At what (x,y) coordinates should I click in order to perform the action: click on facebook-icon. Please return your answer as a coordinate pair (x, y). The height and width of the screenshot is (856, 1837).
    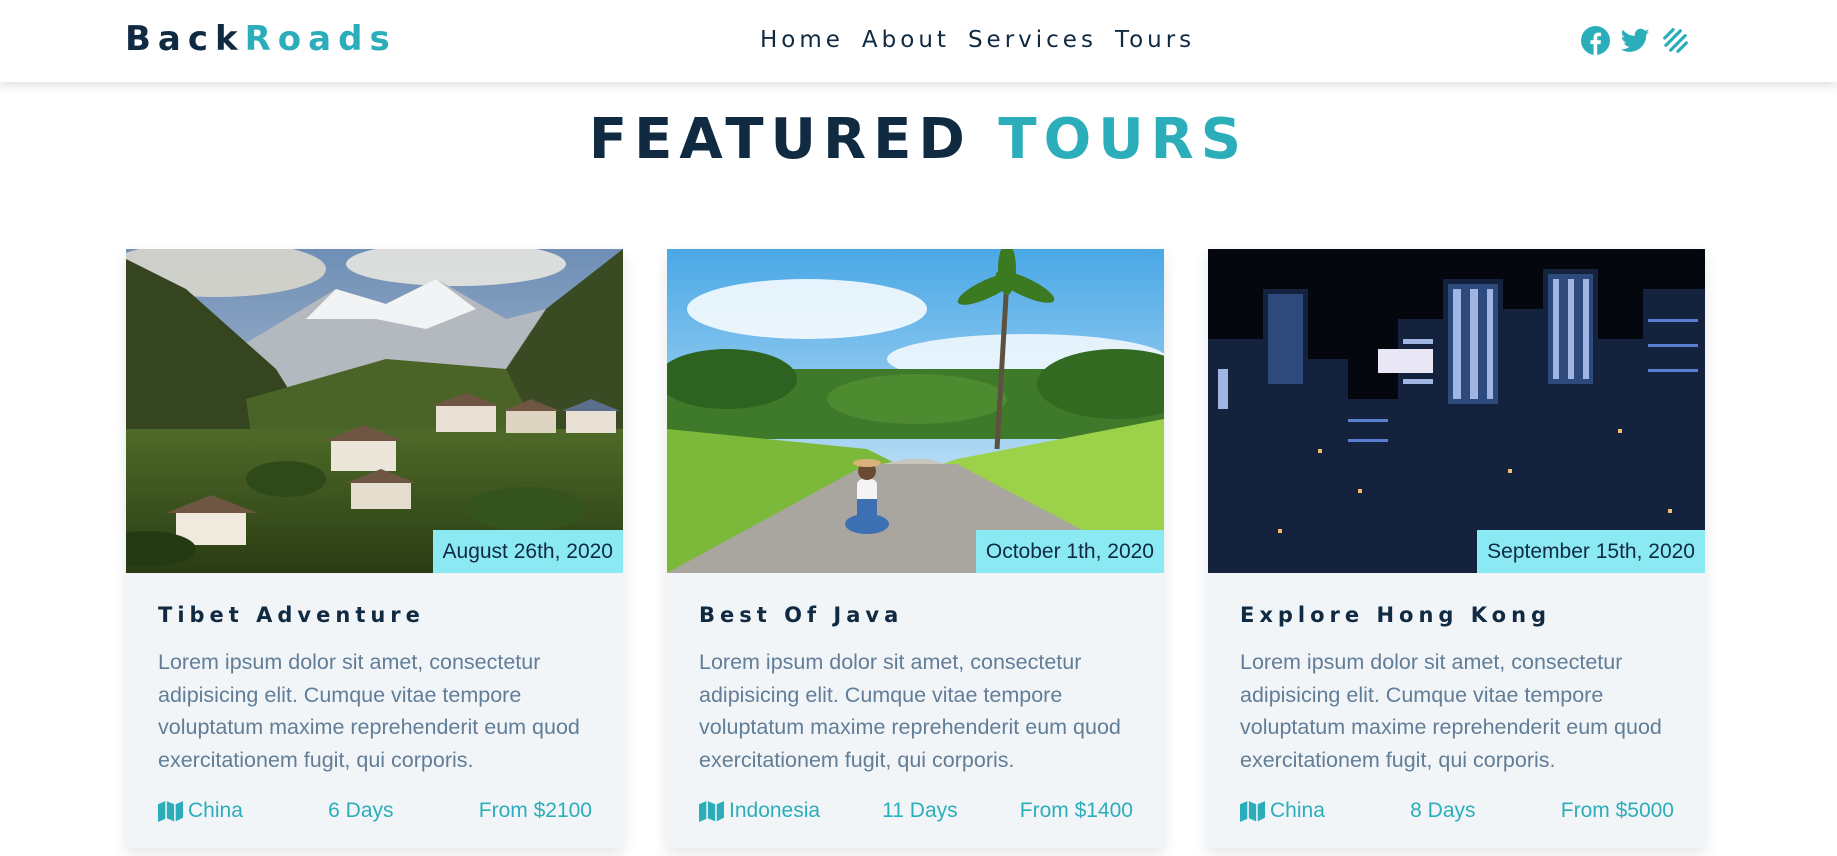
    Looking at the image, I should click on (1595, 40).